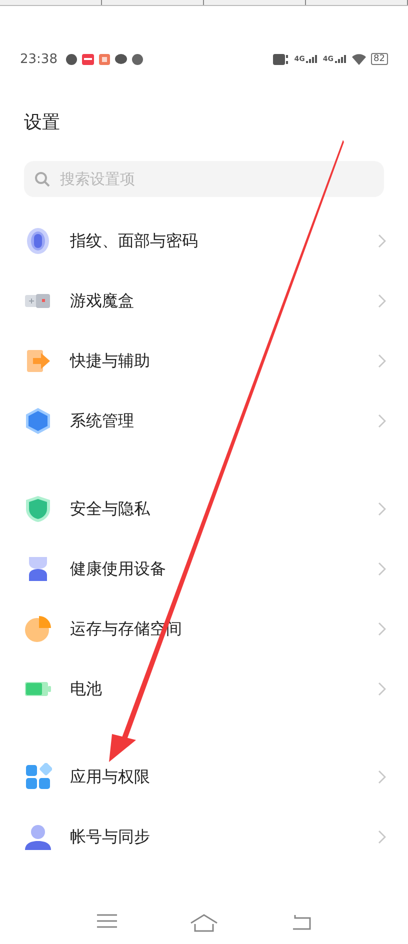 The height and width of the screenshot is (944, 408). I want to click on user-icon, so click(38, 837).